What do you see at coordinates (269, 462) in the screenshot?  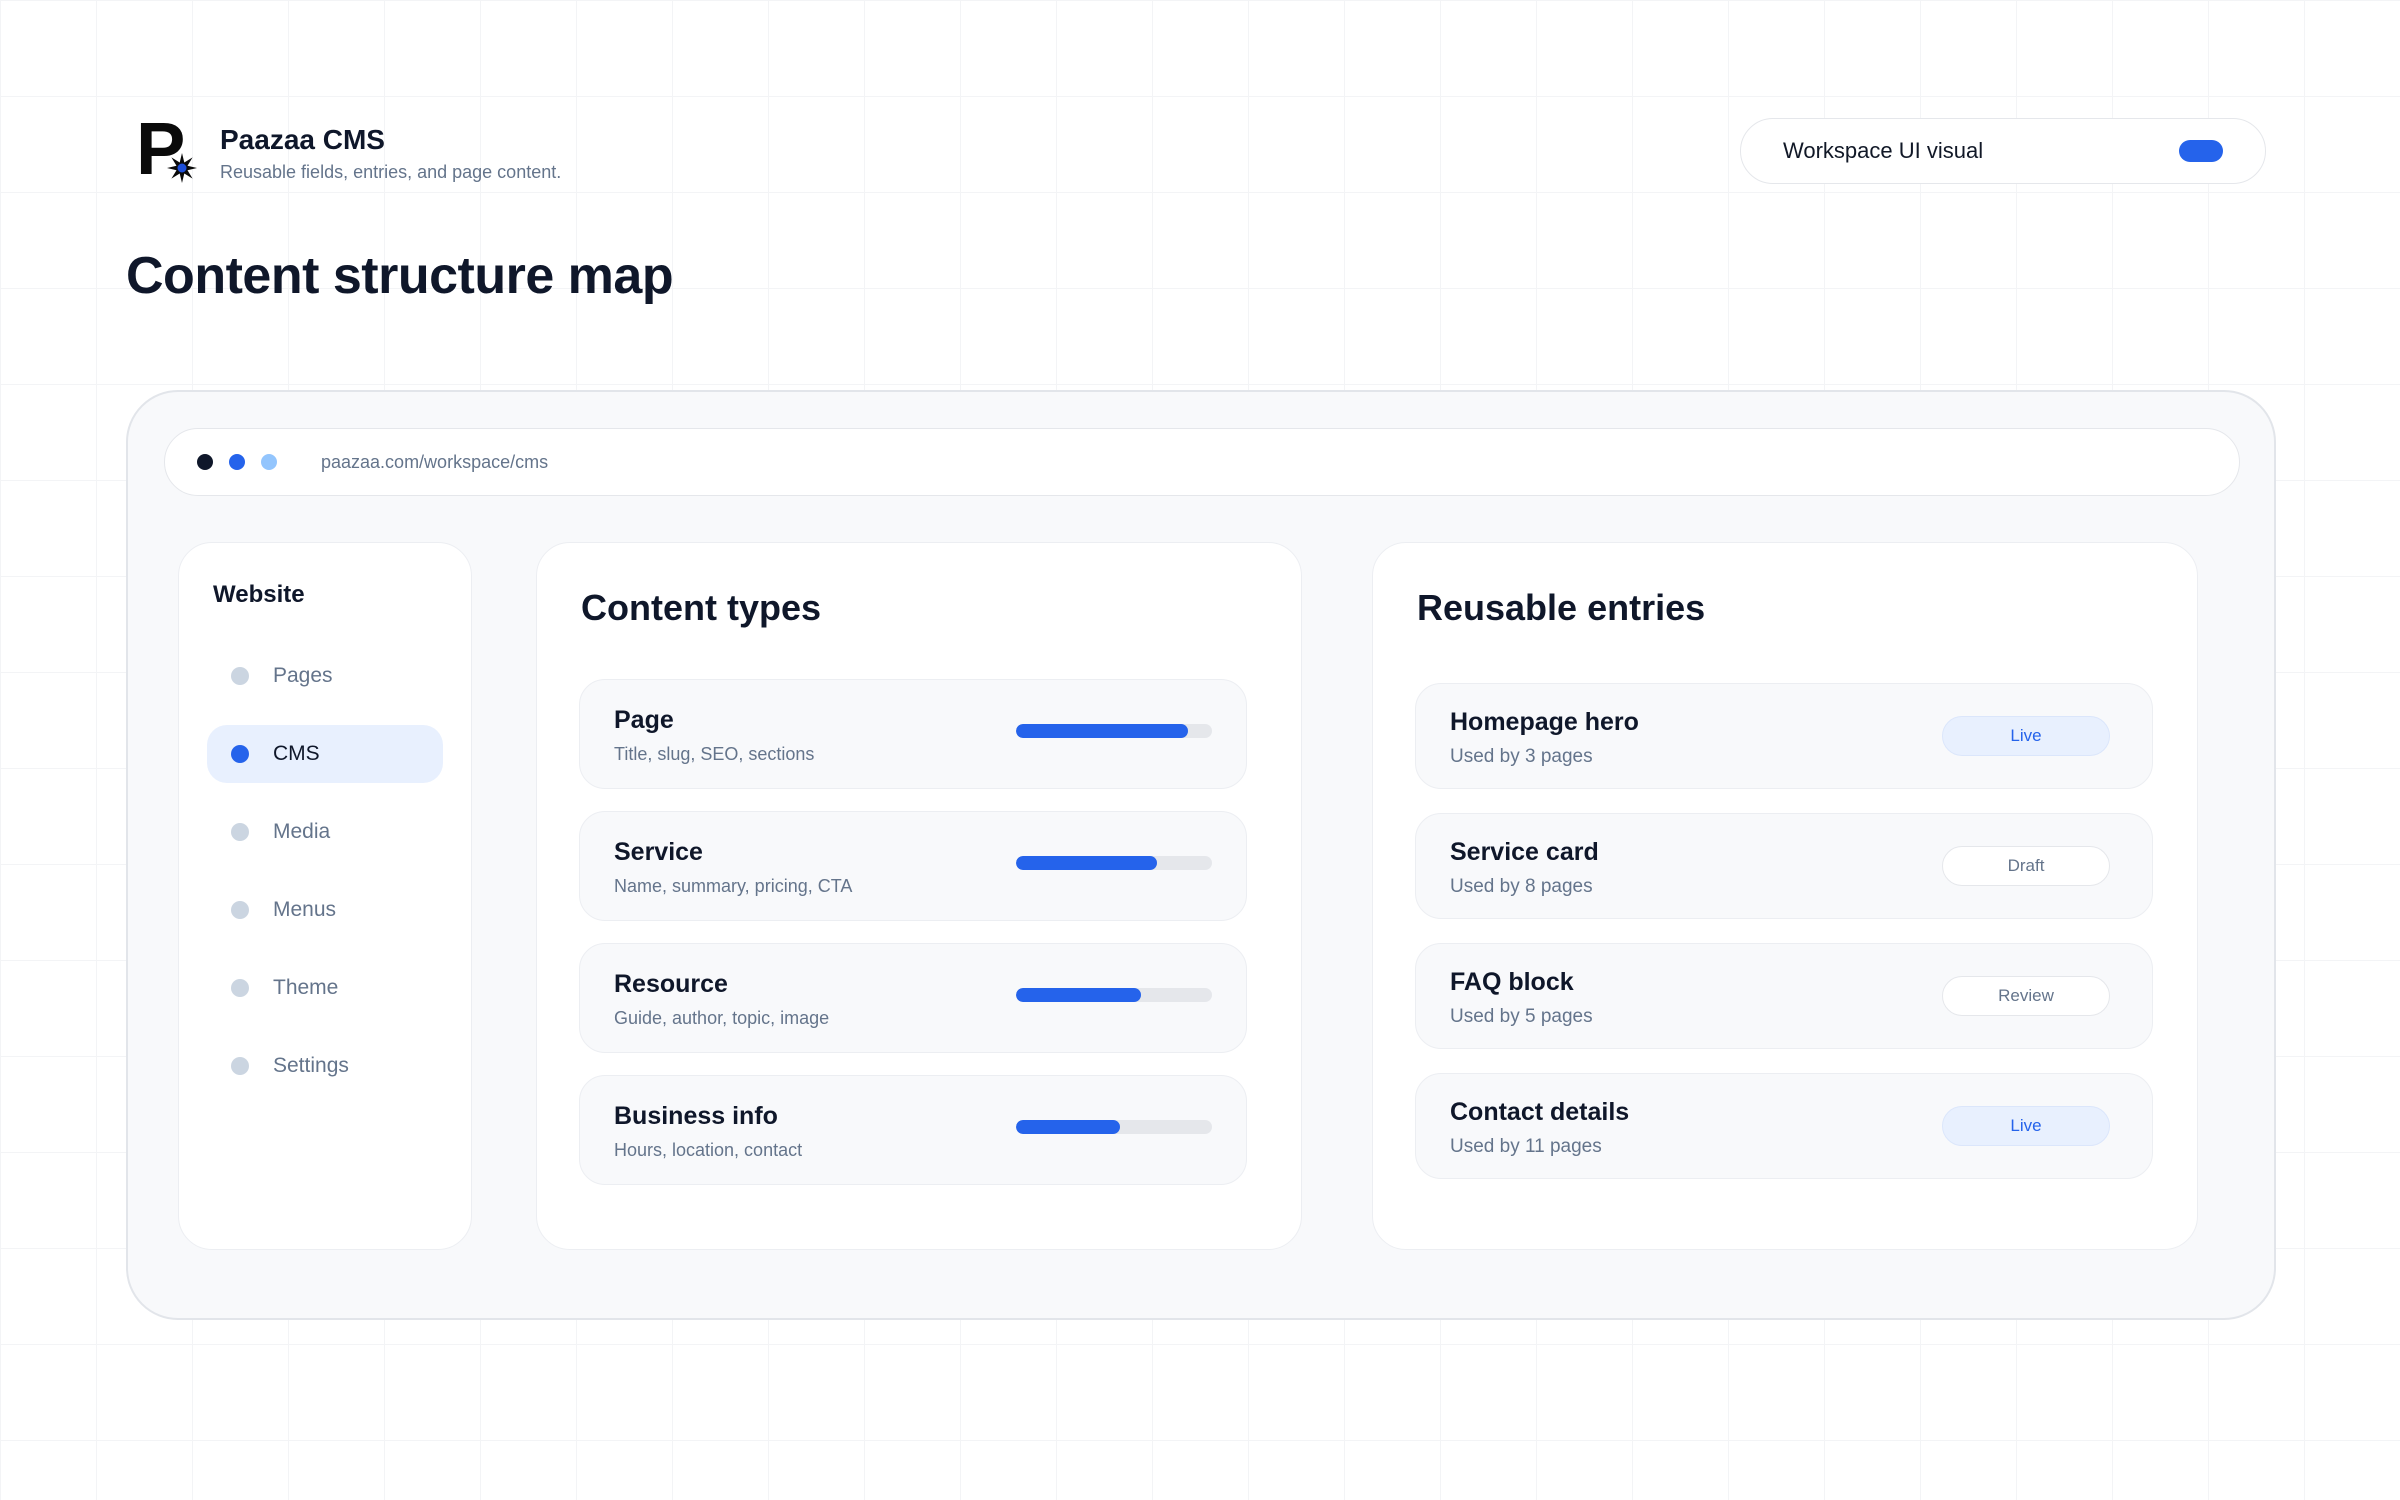 I see `window-dot-light` at bounding box center [269, 462].